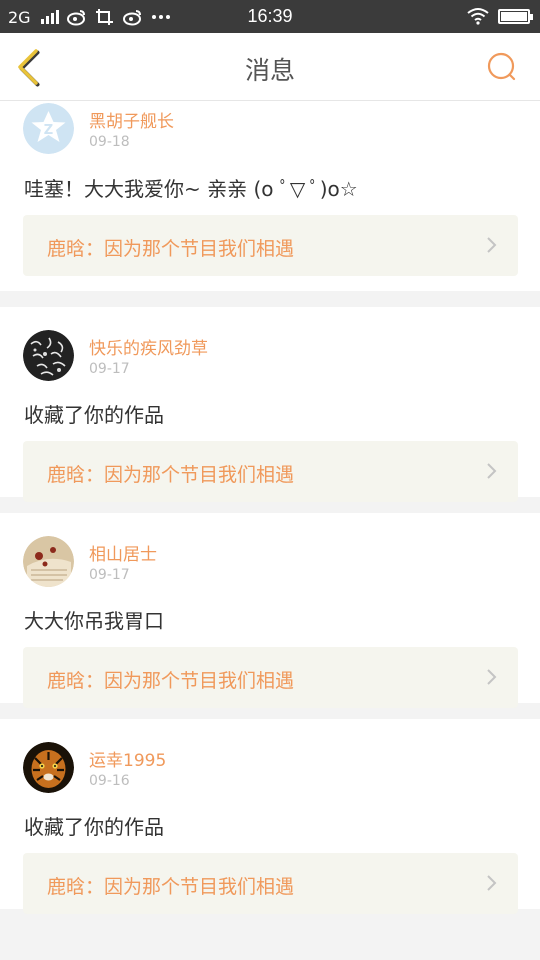 The height and width of the screenshot is (960, 540). I want to click on default-avatar-icon: Z, so click(48, 128).